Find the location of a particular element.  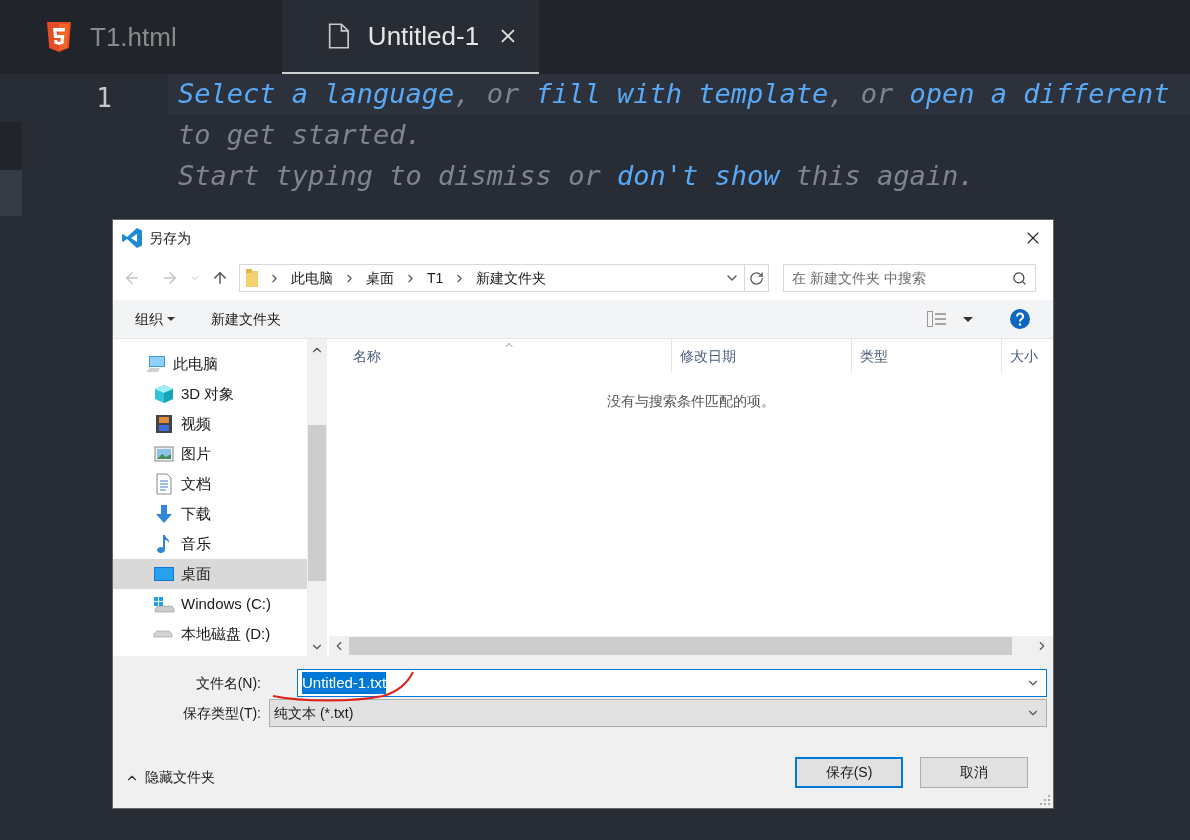

editor-tab: T1.html is located at coordinates (141, 37).